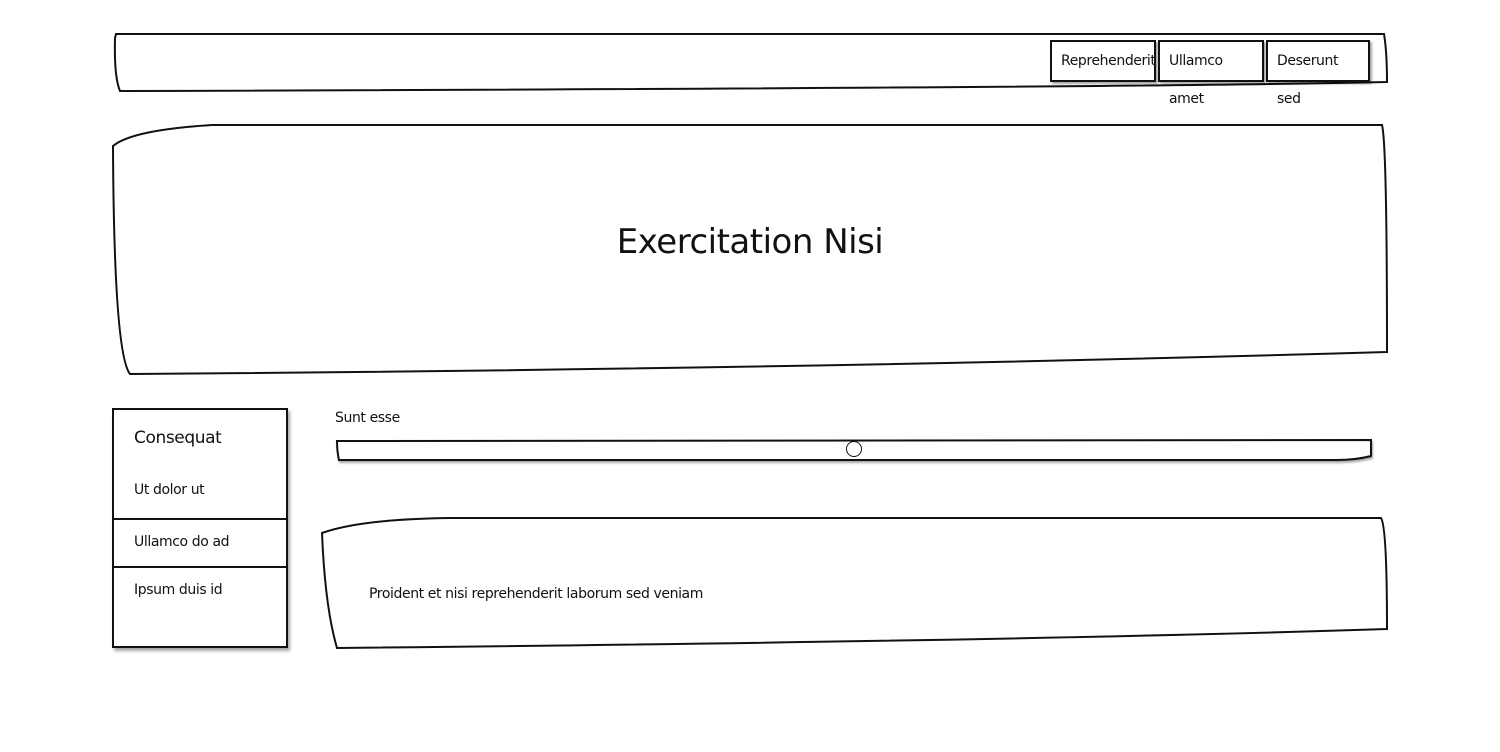  What do you see at coordinates (854, 449) in the screenshot?
I see `slider-thumb` at bounding box center [854, 449].